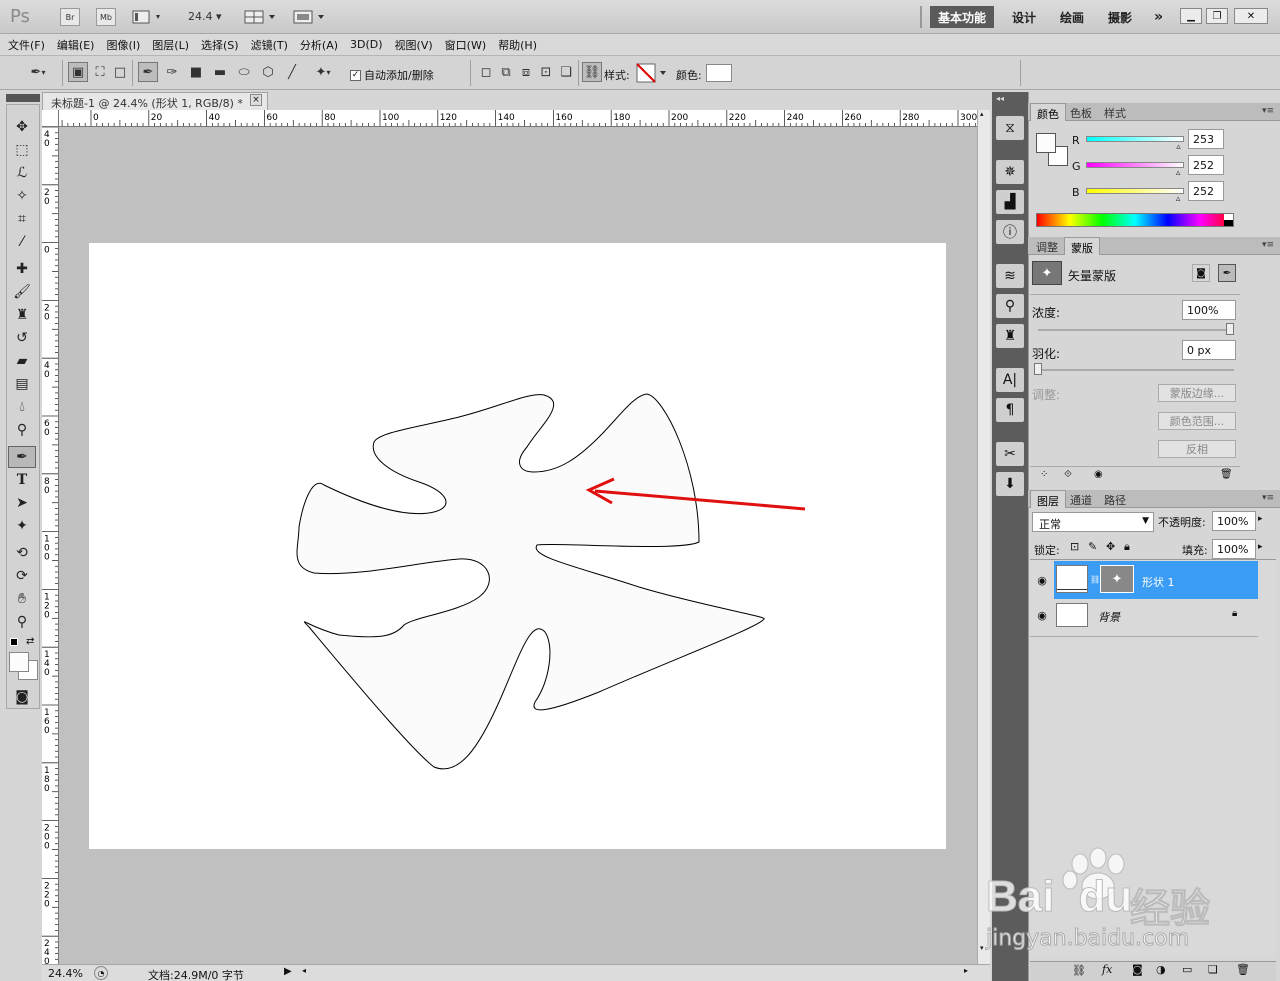  I want to click on lock-transparent-icon: ⊡, so click(1074, 546).